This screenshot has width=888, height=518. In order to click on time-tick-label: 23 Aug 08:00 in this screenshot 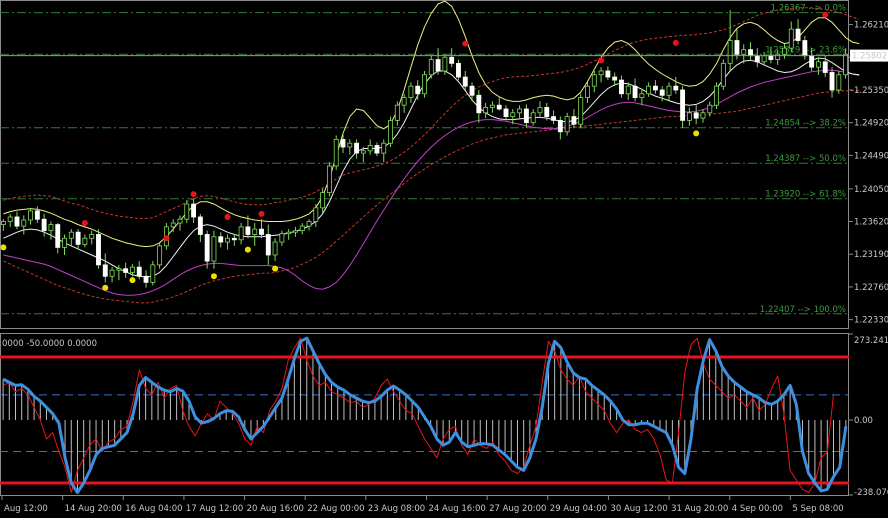, I will do `click(396, 509)`.